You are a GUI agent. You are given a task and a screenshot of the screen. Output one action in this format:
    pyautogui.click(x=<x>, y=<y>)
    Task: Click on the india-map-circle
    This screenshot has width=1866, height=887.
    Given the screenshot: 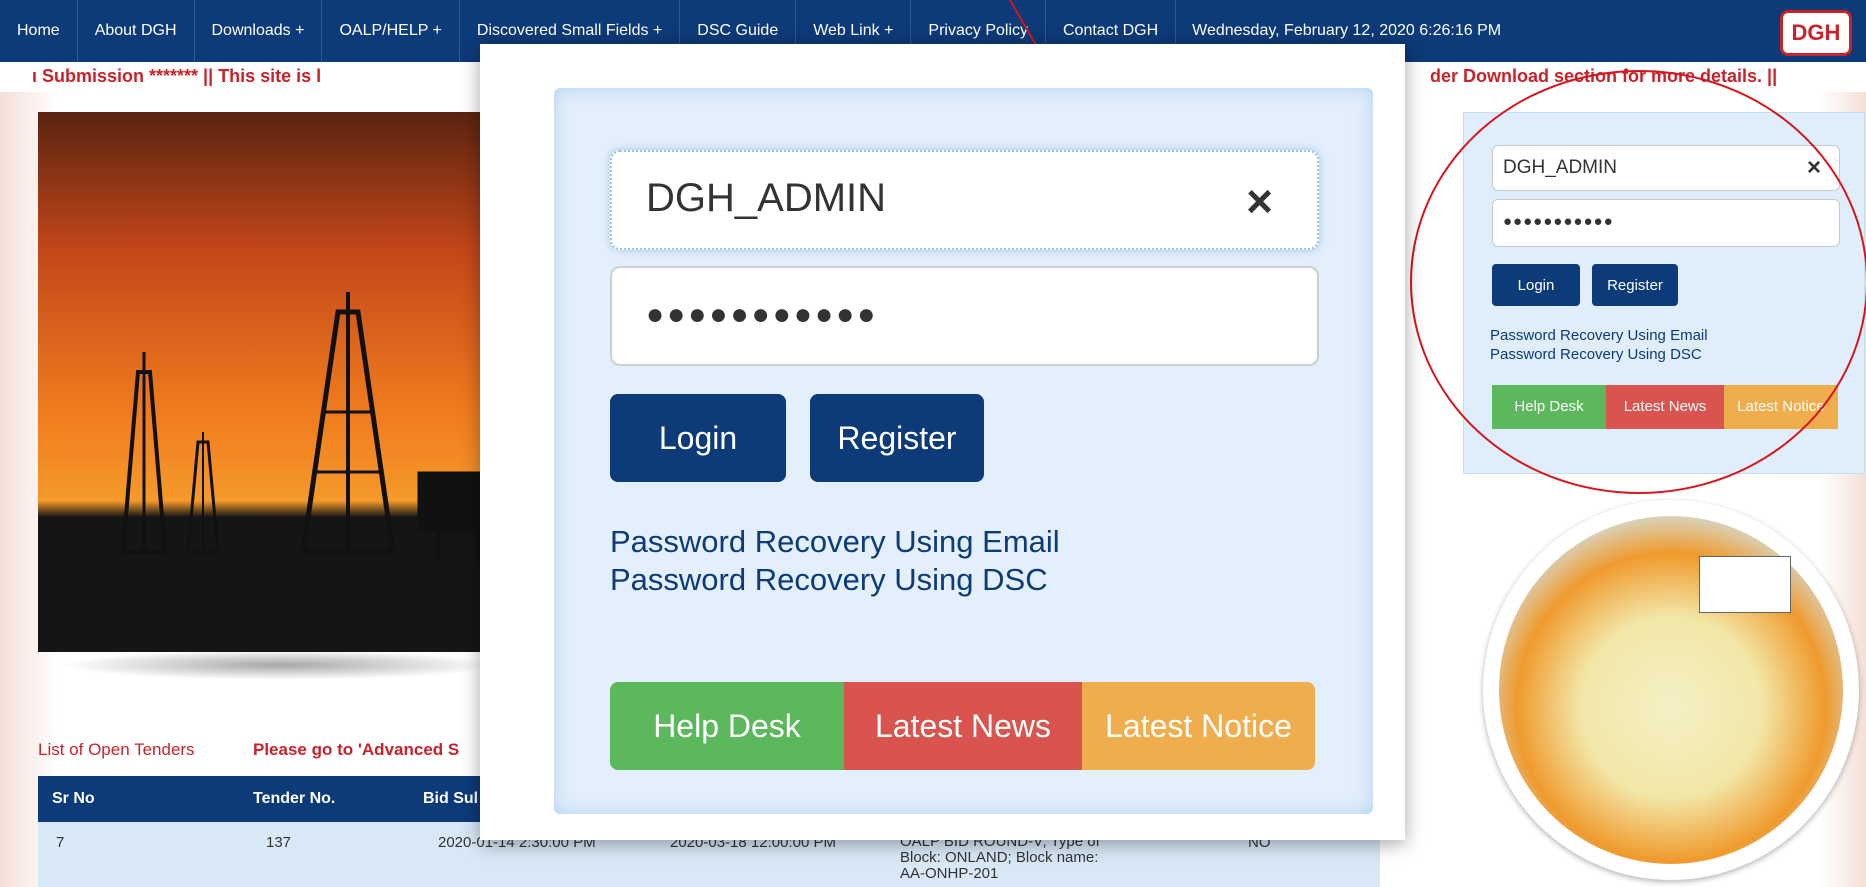 What is the action you would take?
    pyautogui.click(x=1671, y=690)
    